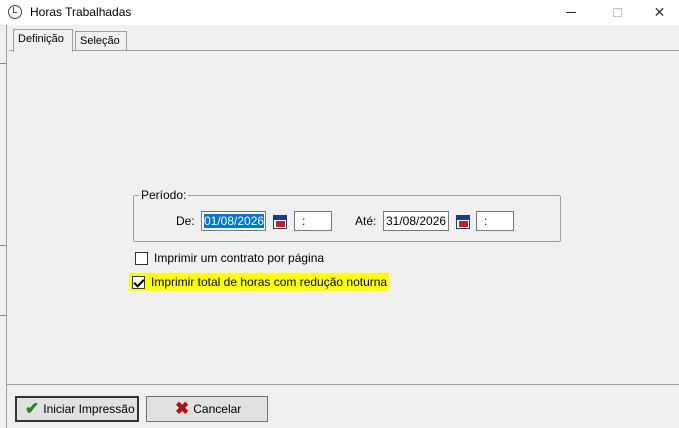 This screenshot has width=679, height=428. Describe the element at coordinates (89, 409) in the screenshot. I see `iniciar-impressao-label: Iniciar Impressão` at that location.